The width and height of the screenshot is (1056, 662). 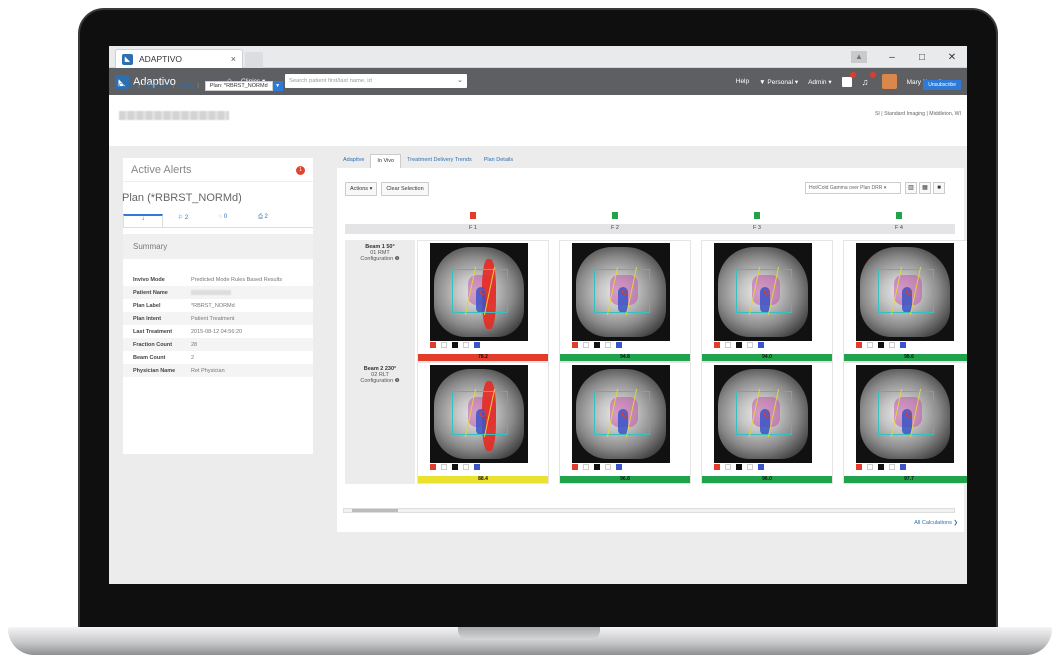 What do you see at coordinates (223, 220) in the screenshot?
I see `tab-comments: ◌ 0` at bounding box center [223, 220].